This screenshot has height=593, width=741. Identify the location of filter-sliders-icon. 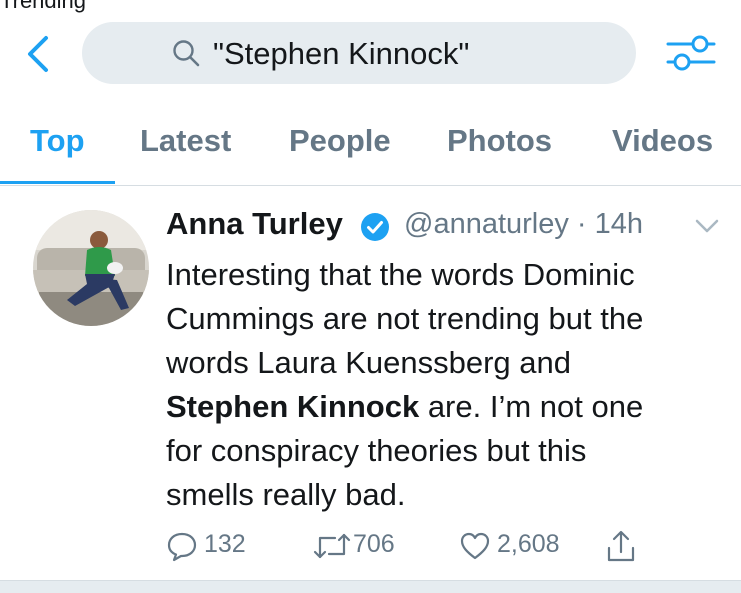
(691, 53).